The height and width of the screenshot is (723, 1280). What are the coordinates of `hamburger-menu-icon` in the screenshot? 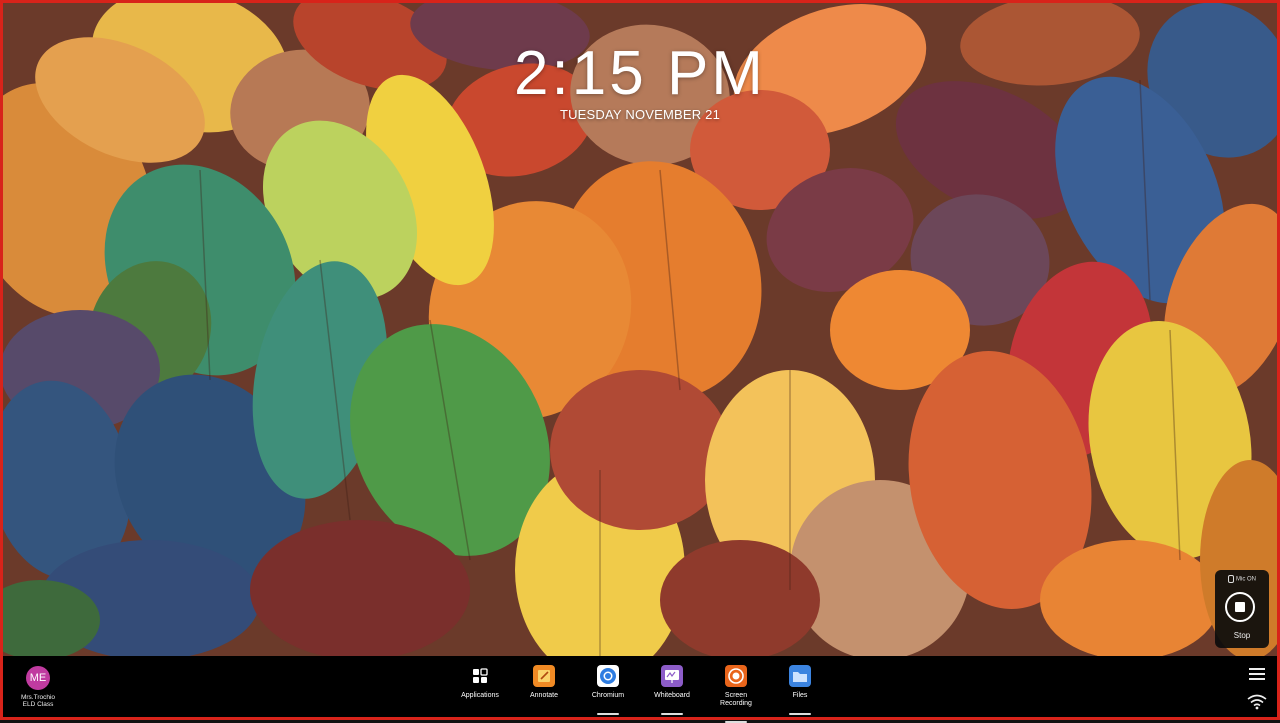 It's located at (1257, 674).